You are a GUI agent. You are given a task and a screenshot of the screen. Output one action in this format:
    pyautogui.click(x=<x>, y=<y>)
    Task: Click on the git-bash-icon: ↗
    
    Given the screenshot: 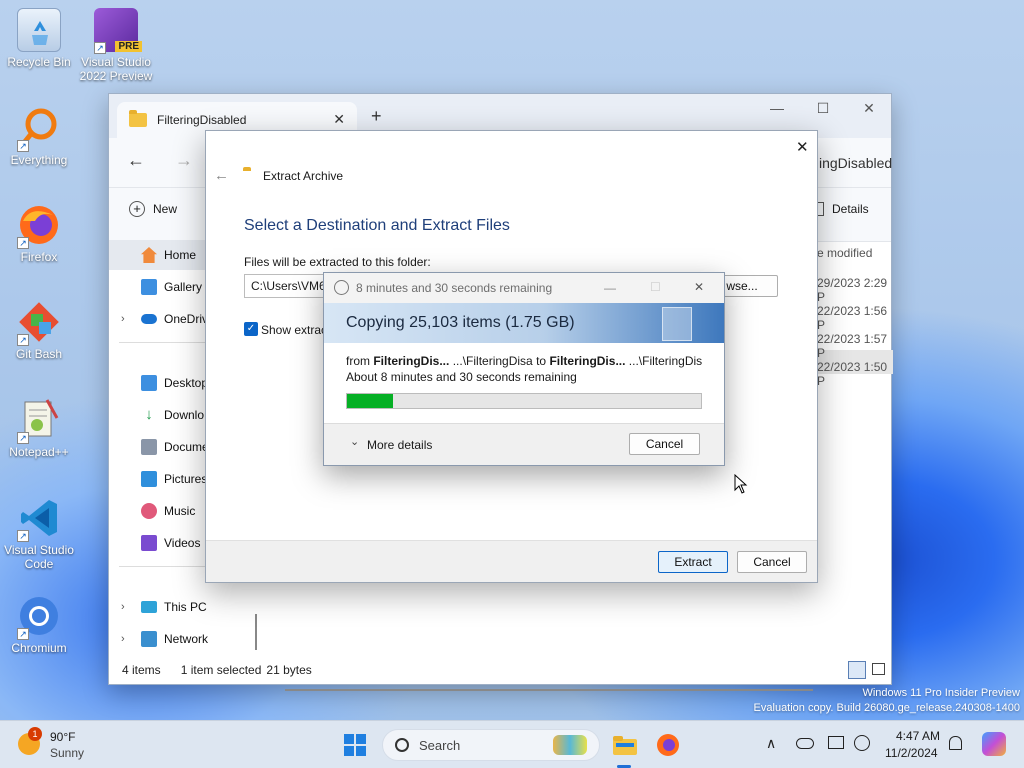 What is the action you would take?
    pyautogui.click(x=39, y=323)
    